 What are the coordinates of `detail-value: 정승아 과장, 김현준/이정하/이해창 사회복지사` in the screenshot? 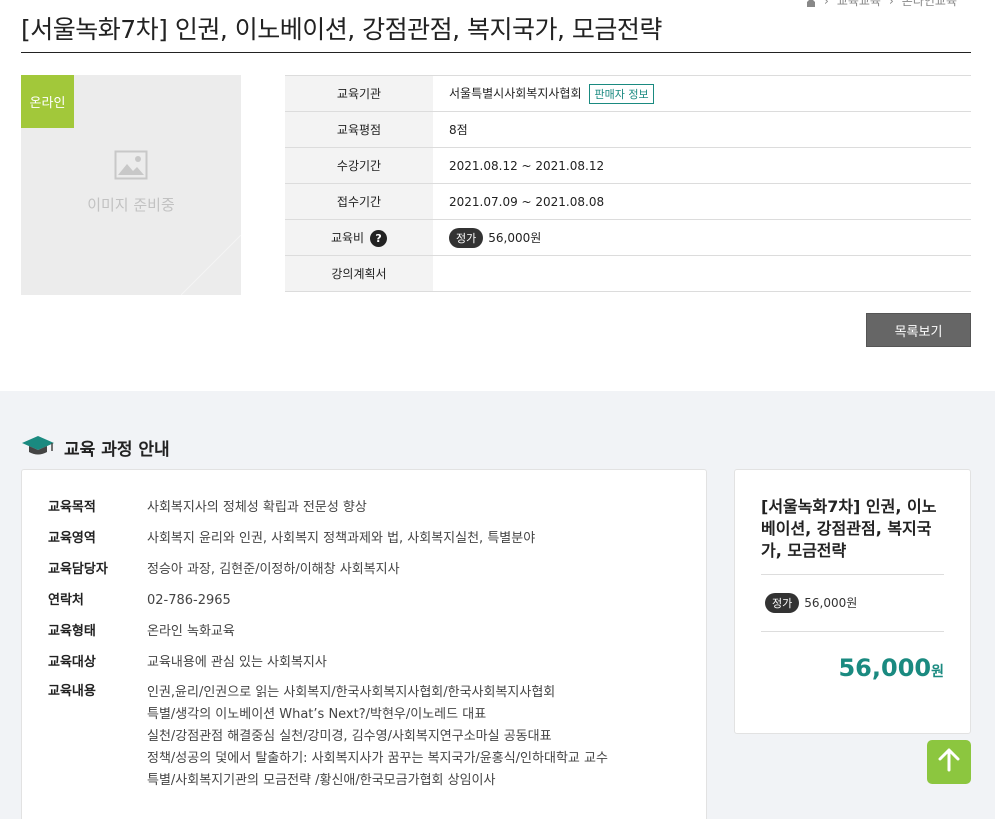 It's located at (273, 569).